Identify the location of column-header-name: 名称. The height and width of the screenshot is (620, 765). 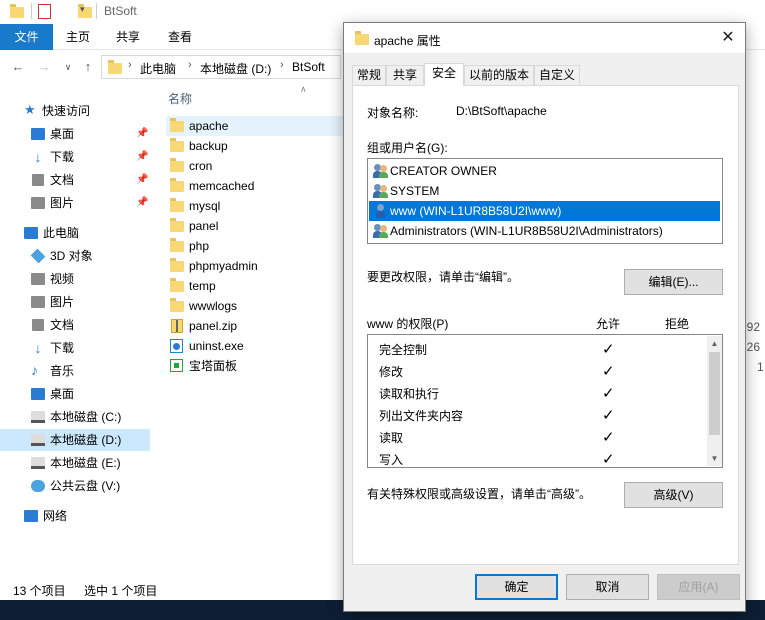
(180, 98).